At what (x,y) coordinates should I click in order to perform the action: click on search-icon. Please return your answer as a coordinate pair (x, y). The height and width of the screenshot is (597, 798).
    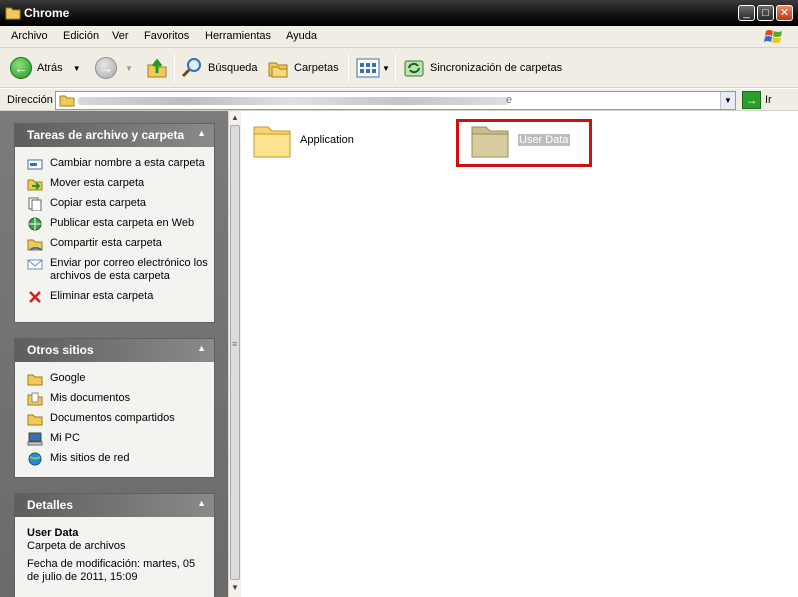
    Looking at the image, I should click on (191, 68).